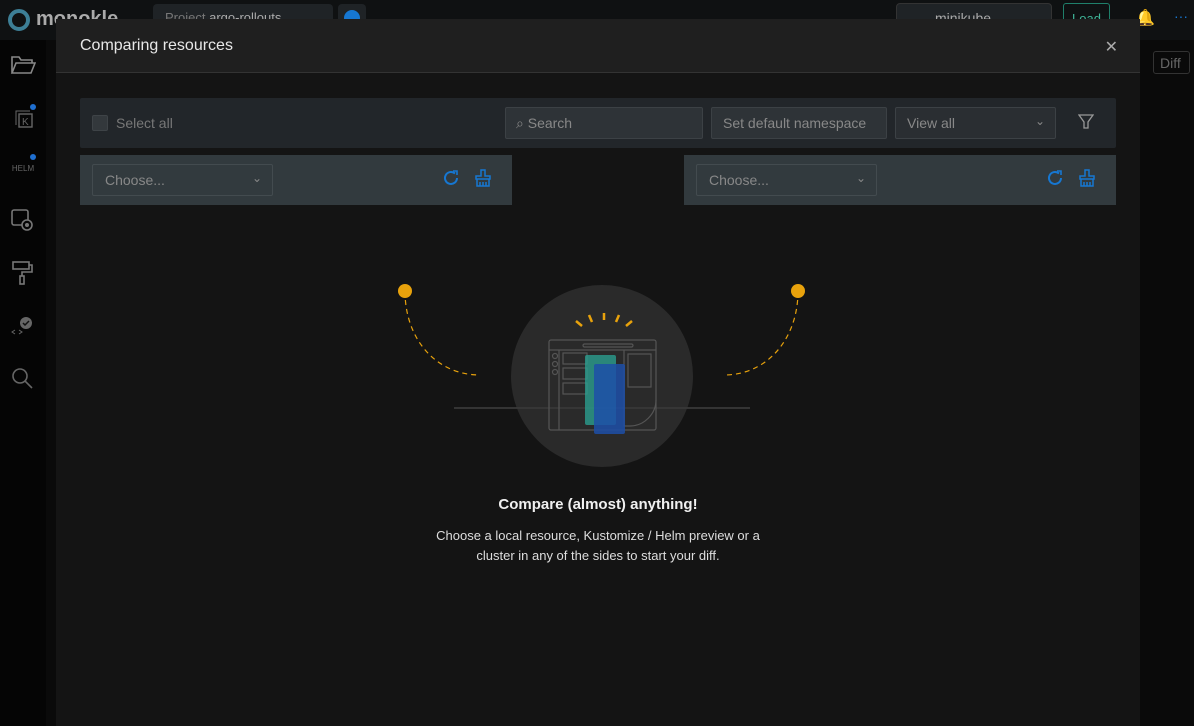 Image resolution: width=1194 pixels, height=726 pixels. I want to click on more-icon: ···, so click(1181, 16).